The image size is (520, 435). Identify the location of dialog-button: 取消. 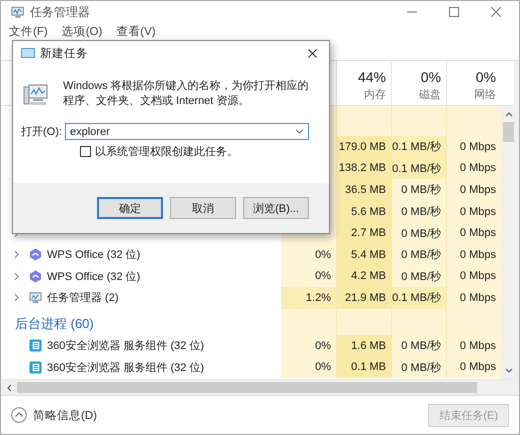
(203, 208).